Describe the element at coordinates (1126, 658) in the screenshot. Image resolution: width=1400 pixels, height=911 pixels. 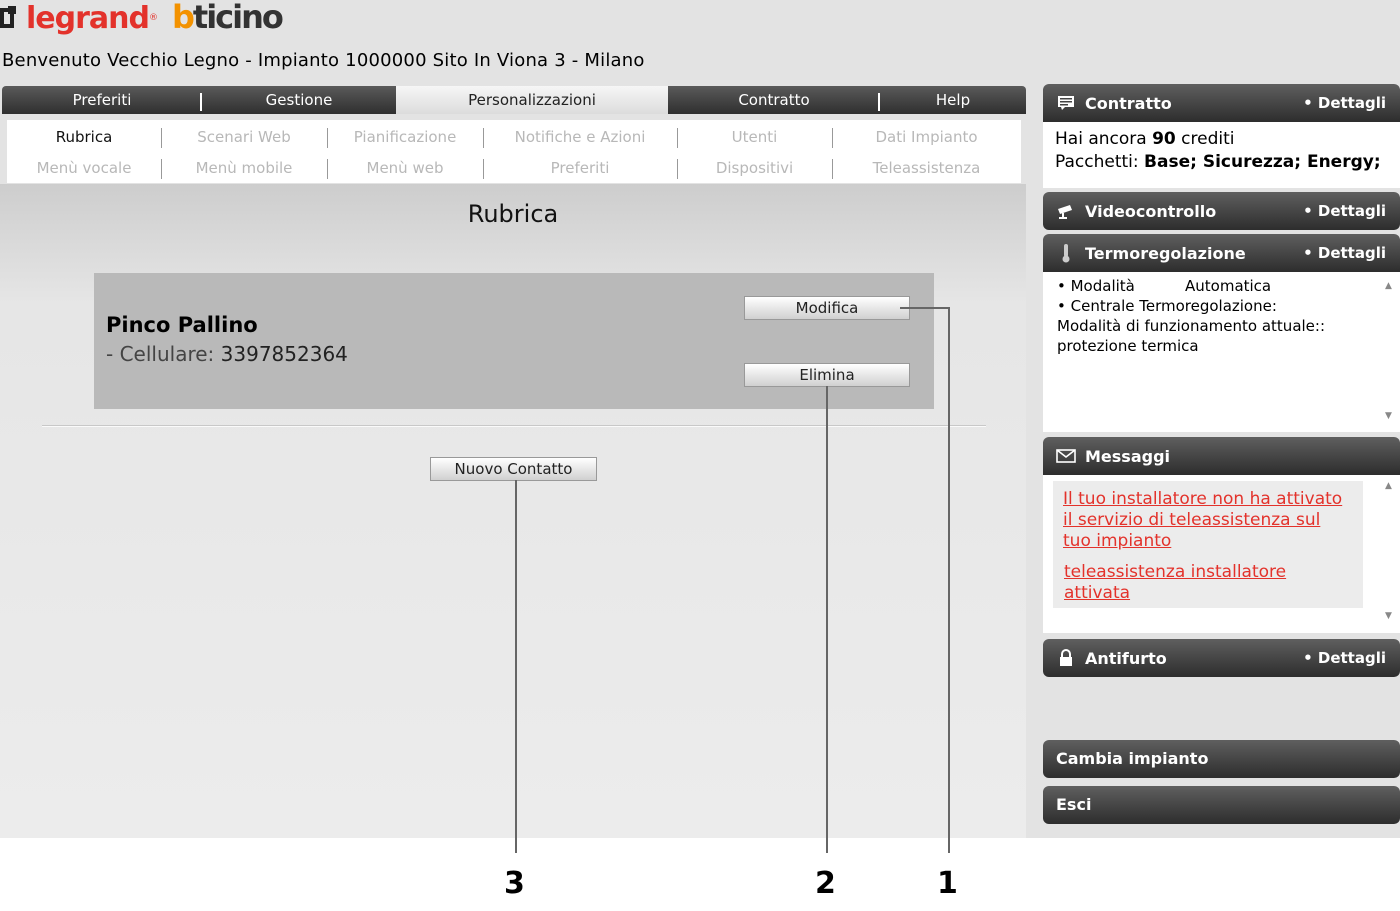
I see `antifurto-title: Antifurto` at that location.